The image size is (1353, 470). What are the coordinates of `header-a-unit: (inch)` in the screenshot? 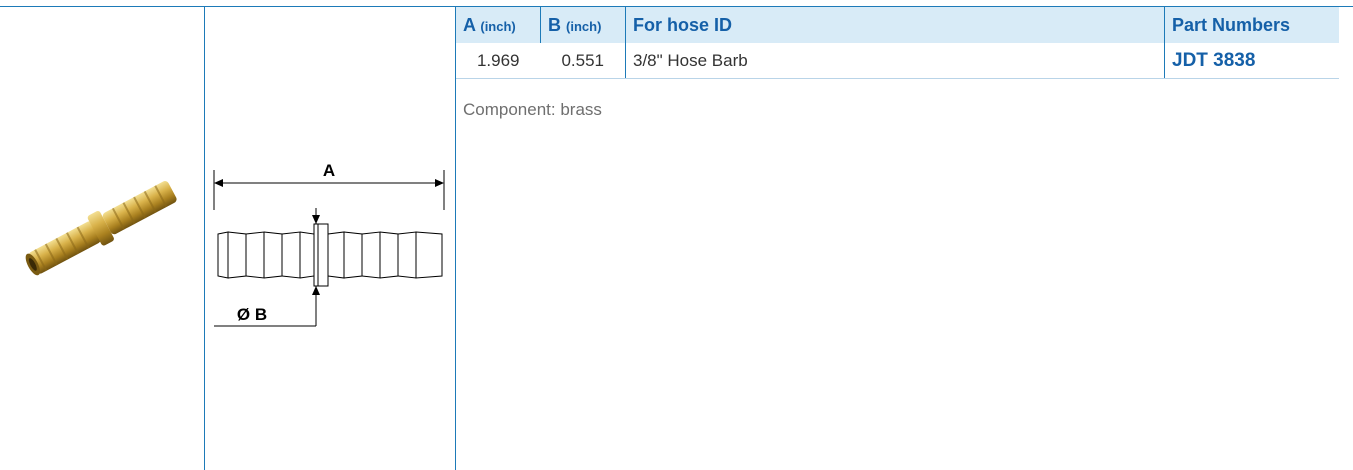 It's located at (498, 26).